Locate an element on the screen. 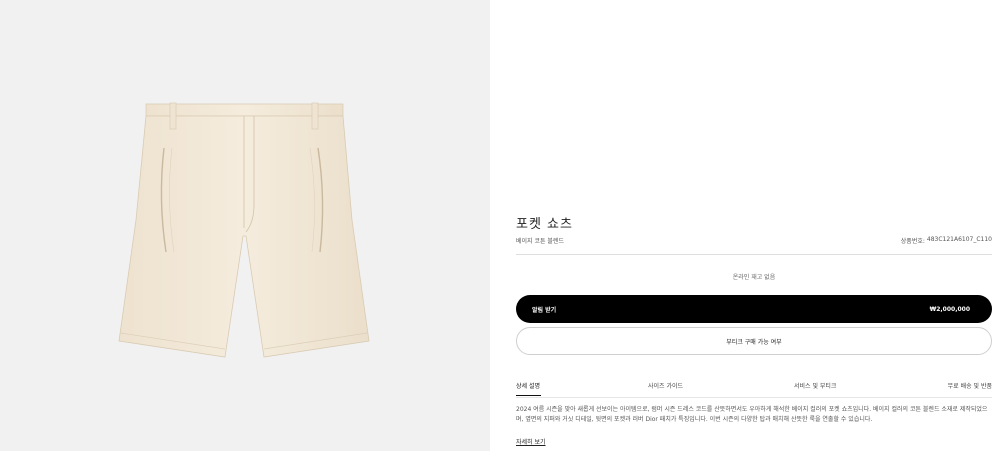  tab-size-guide: 사이즈 가이드 is located at coordinates (665, 385).